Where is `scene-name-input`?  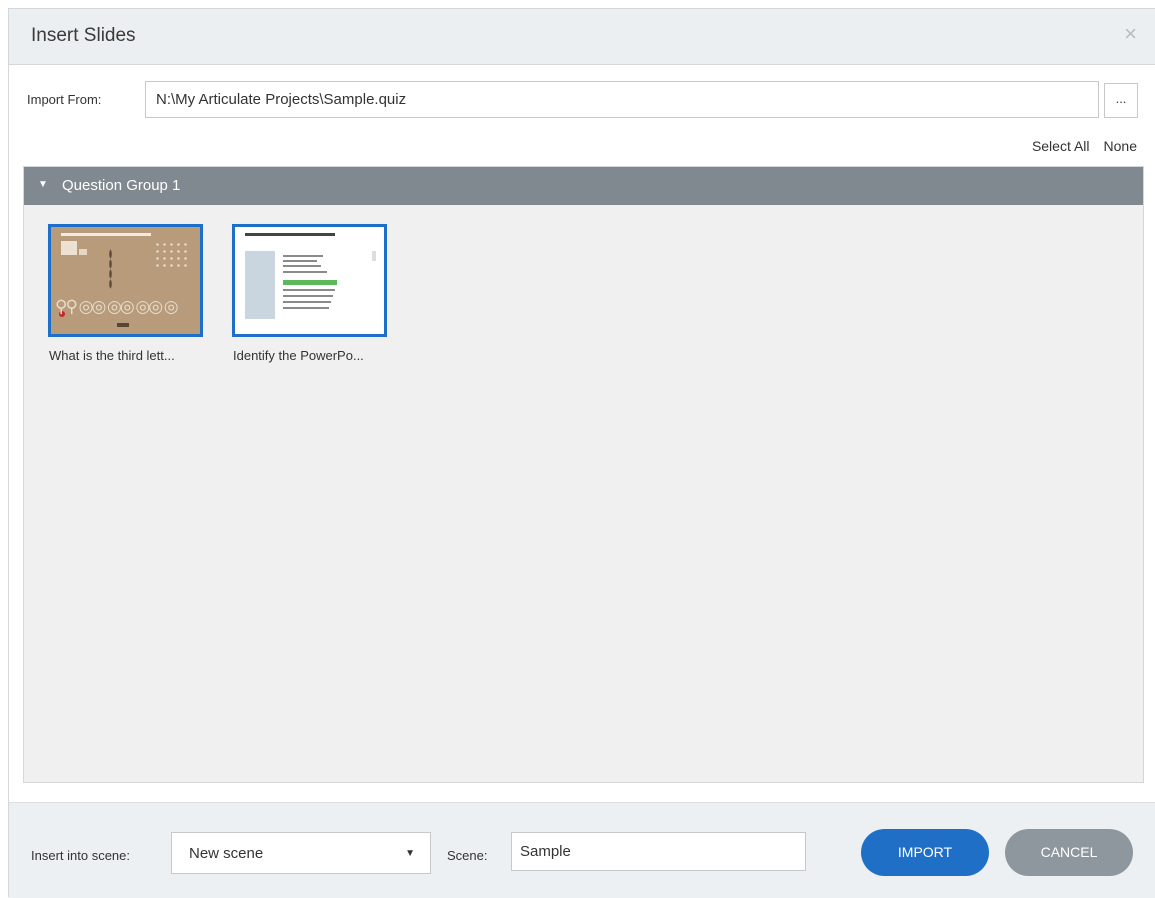
scene-name-input is located at coordinates (658, 851).